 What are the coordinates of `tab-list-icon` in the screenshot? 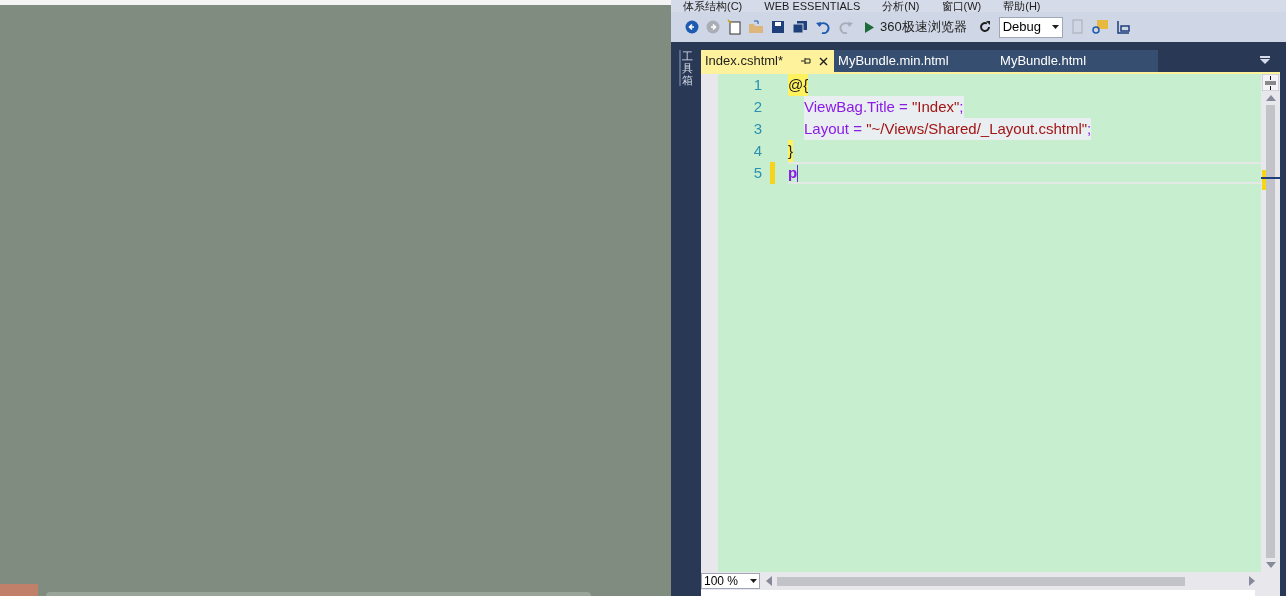 It's located at (1265, 60).